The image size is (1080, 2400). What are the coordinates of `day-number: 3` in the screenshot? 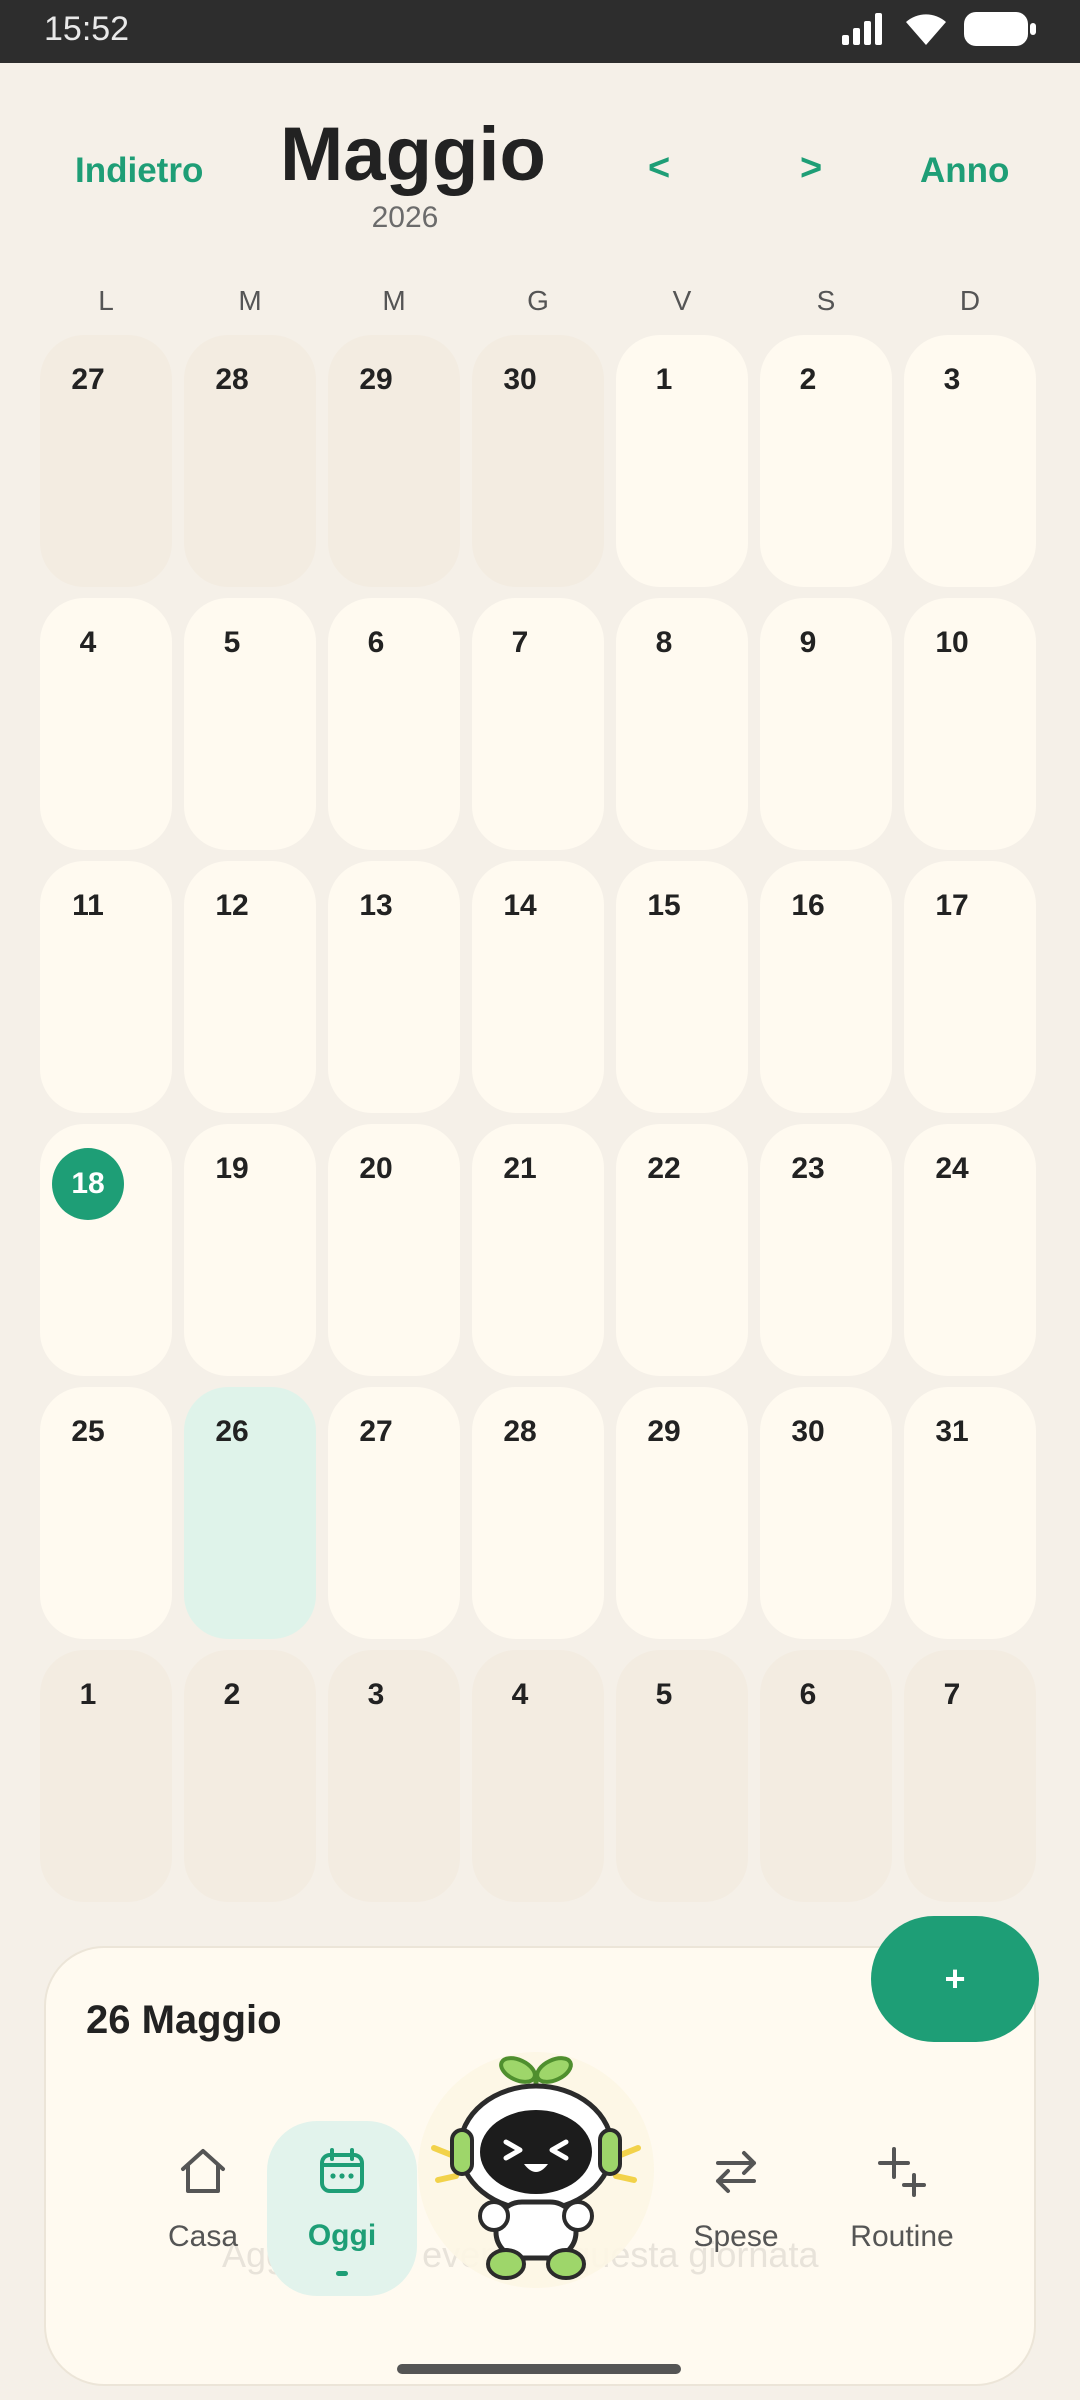 It's located at (952, 379).